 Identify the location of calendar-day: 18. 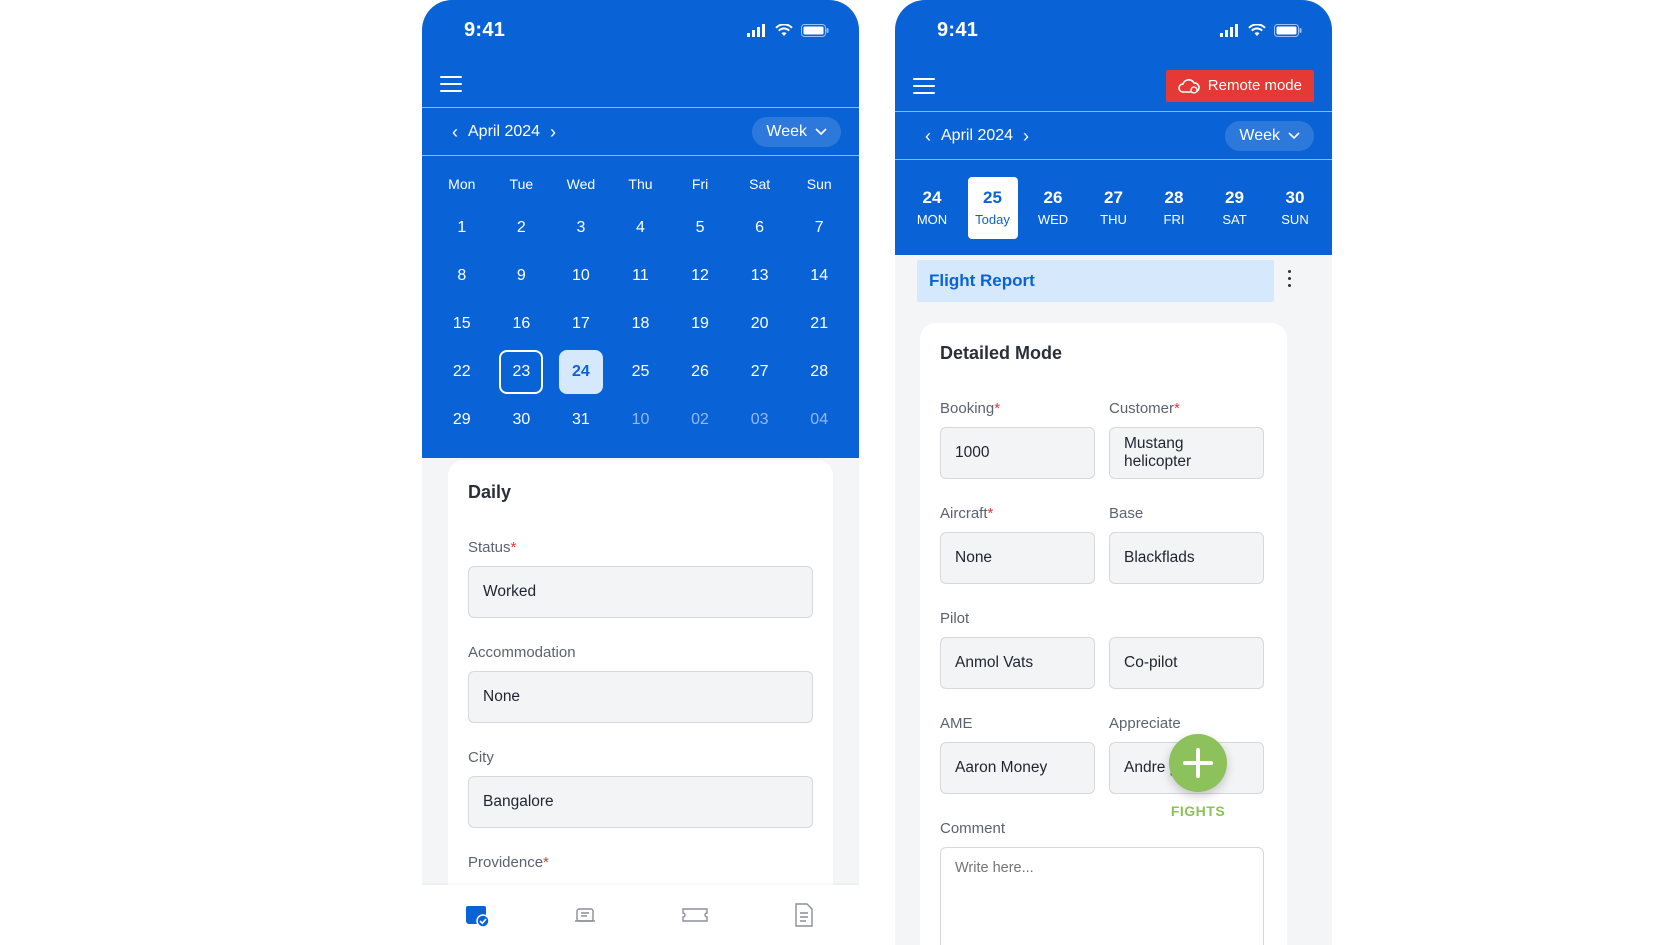
(641, 324).